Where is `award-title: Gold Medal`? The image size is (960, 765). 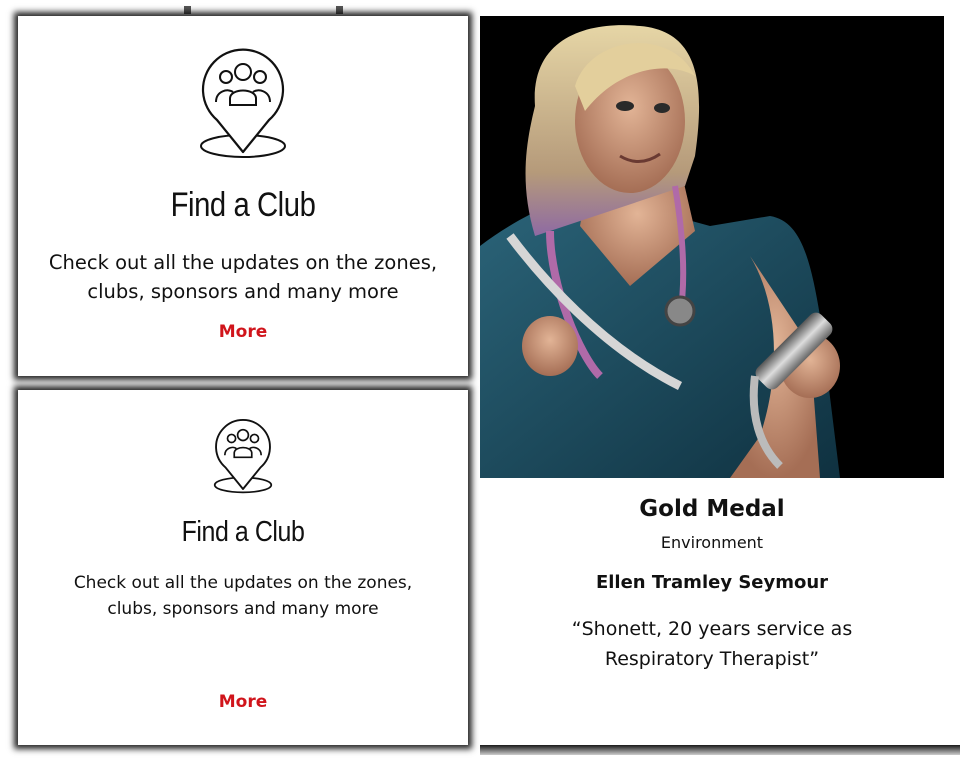 award-title: Gold Medal is located at coordinates (712, 509).